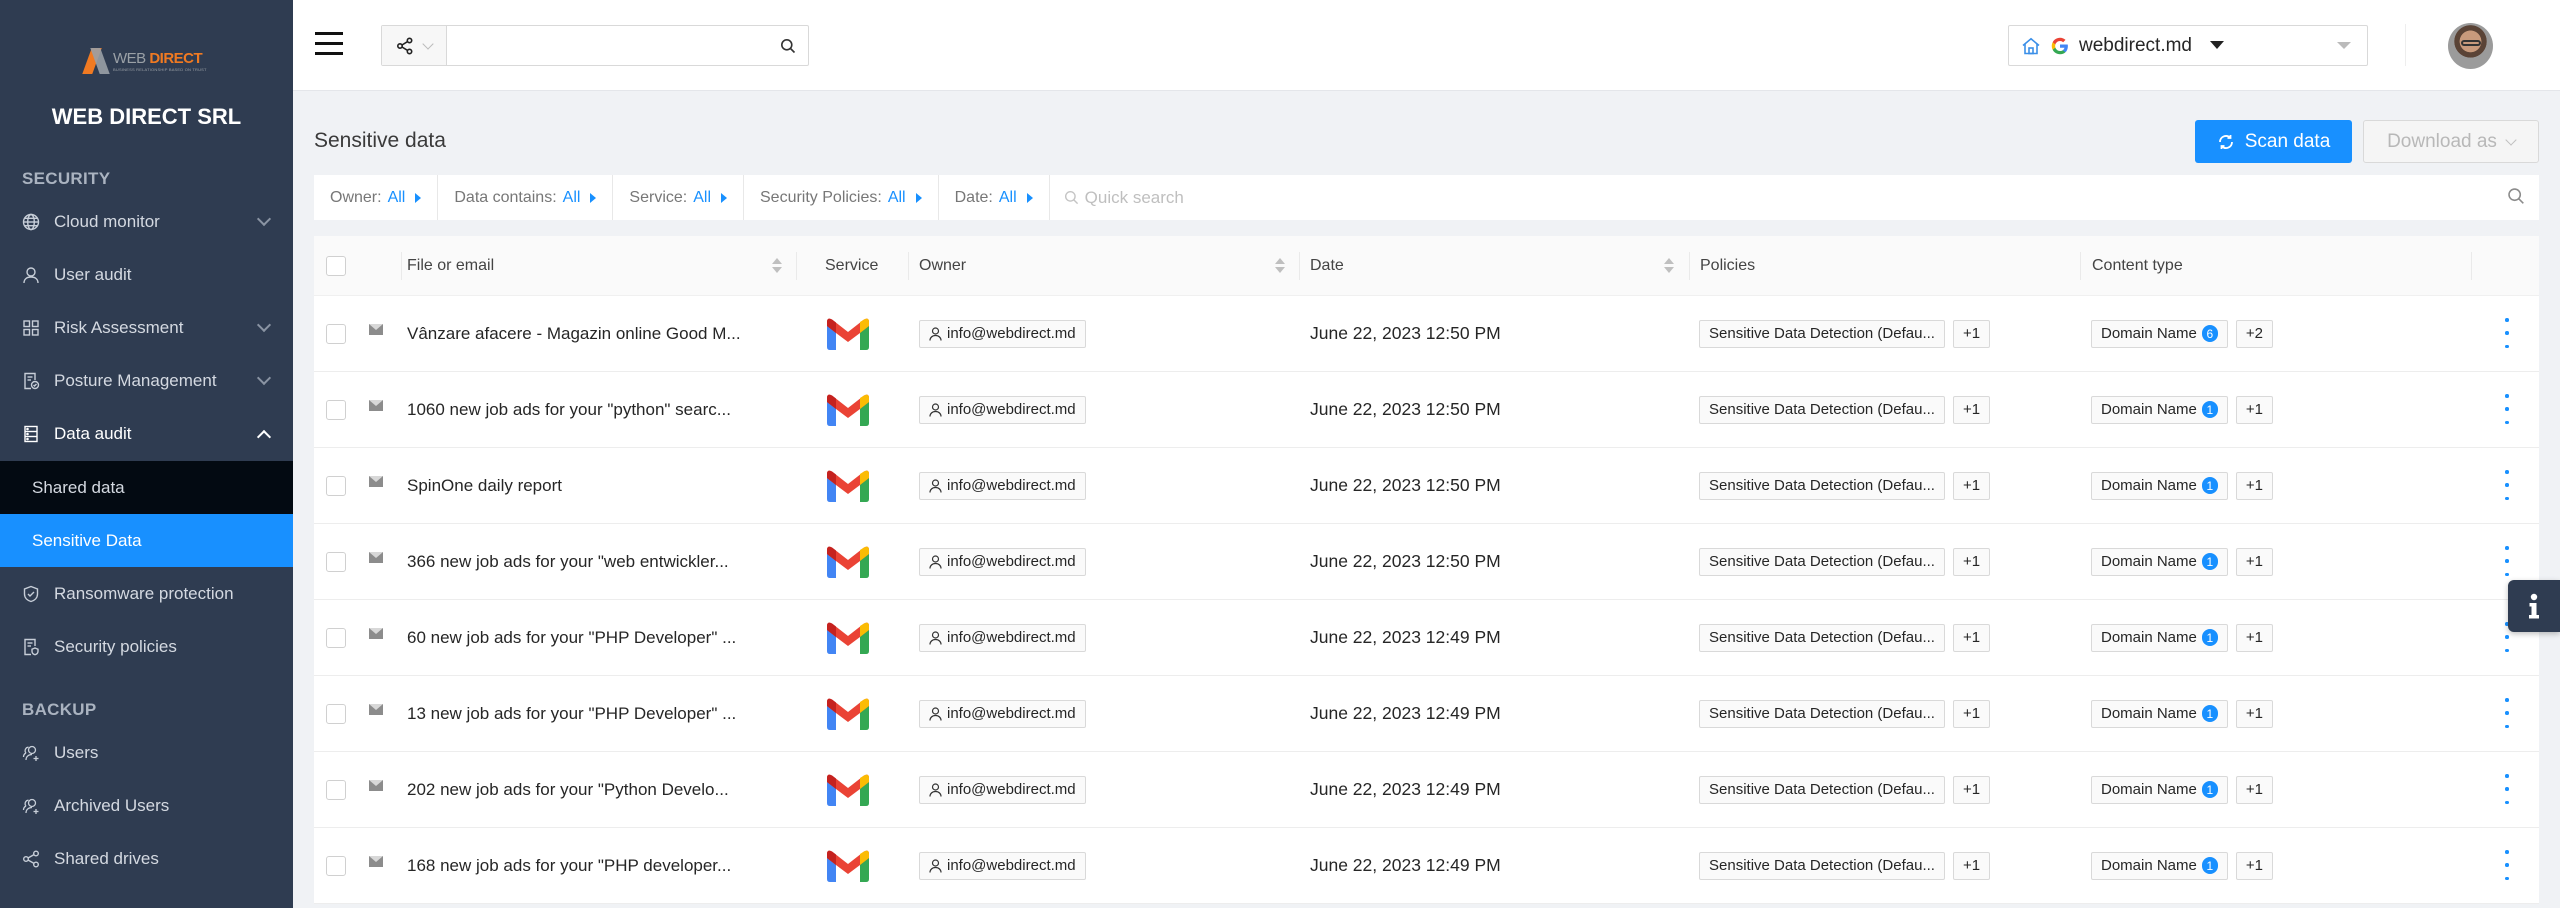 The height and width of the screenshot is (908, 2560). I want to click on global-search-input, so click(607, 45).